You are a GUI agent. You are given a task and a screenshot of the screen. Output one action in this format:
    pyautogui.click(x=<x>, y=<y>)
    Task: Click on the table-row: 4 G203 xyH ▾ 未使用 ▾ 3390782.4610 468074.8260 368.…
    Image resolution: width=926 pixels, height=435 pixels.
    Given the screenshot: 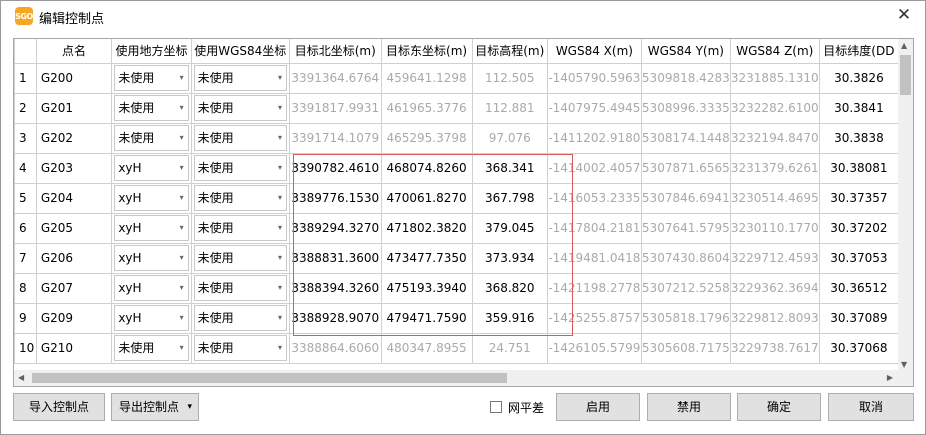 What is the action you would take?
    pyautogui.click(x=456, y=168)
    